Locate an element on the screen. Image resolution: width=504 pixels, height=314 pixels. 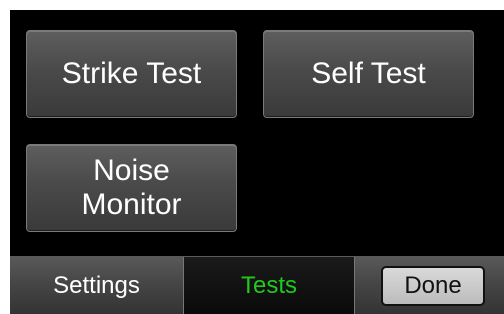
noise-monitor-button: Noise Monitor is located at coordinates (131, 188).